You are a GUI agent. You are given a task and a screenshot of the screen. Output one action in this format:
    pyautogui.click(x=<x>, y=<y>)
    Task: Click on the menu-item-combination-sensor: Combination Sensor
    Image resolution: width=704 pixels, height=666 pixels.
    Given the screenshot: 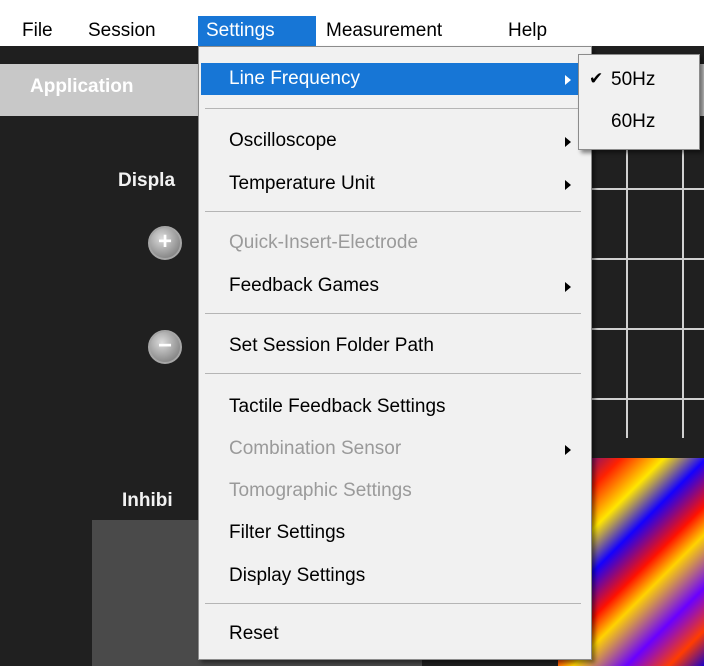 What is the action you would take?
    pyautogui.click(x=395, y=449)
    